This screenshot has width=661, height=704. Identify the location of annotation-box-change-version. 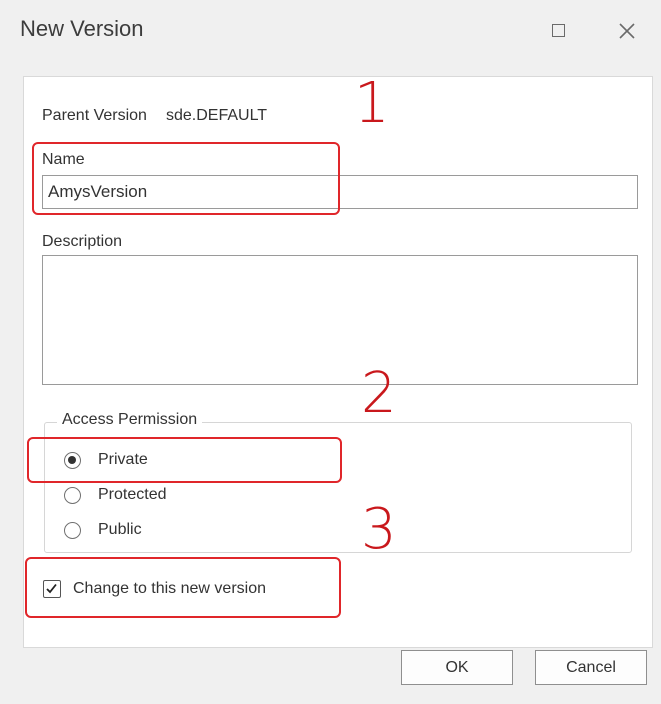
(183, 587).